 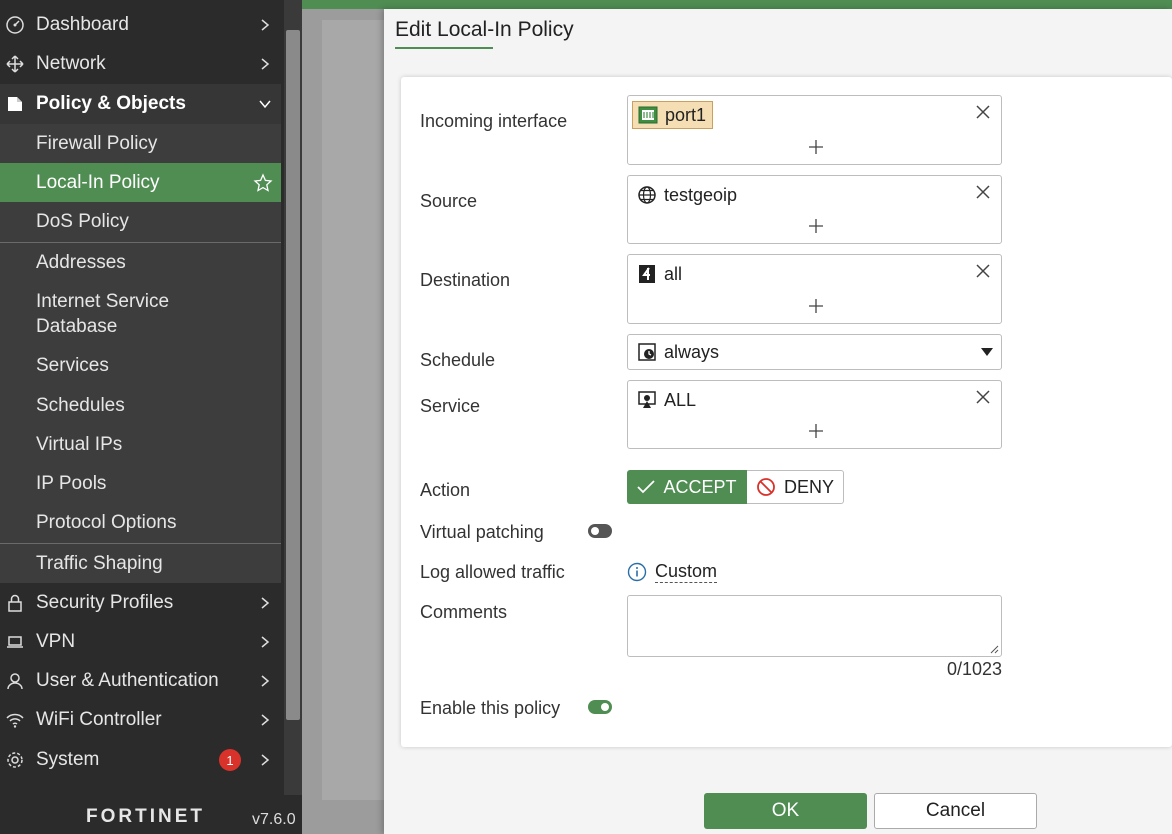 I want to click on cancel-button: Cancel, so click(x=955, y=811).